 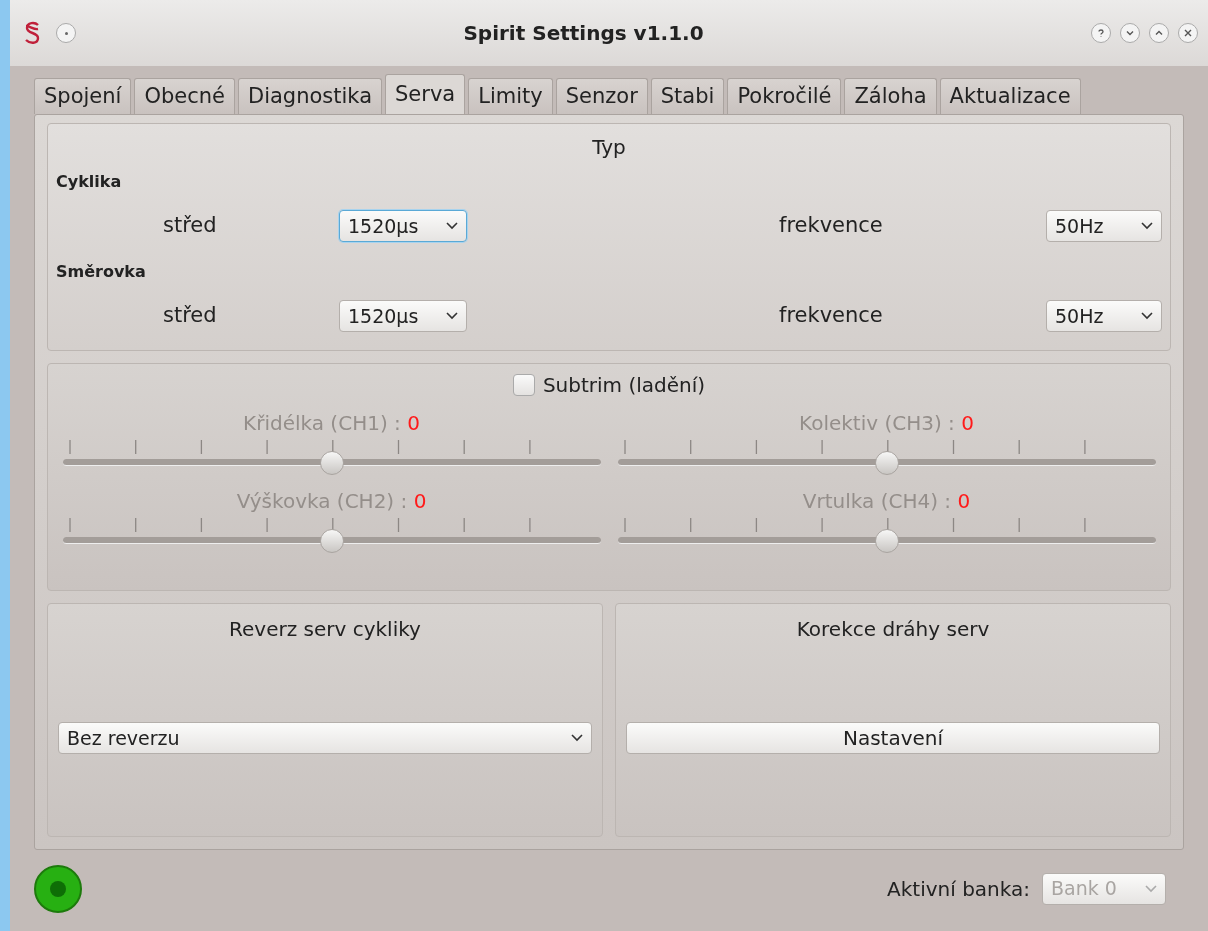 I want to click on group-label: Cyklika, so click(x=89, y=182).